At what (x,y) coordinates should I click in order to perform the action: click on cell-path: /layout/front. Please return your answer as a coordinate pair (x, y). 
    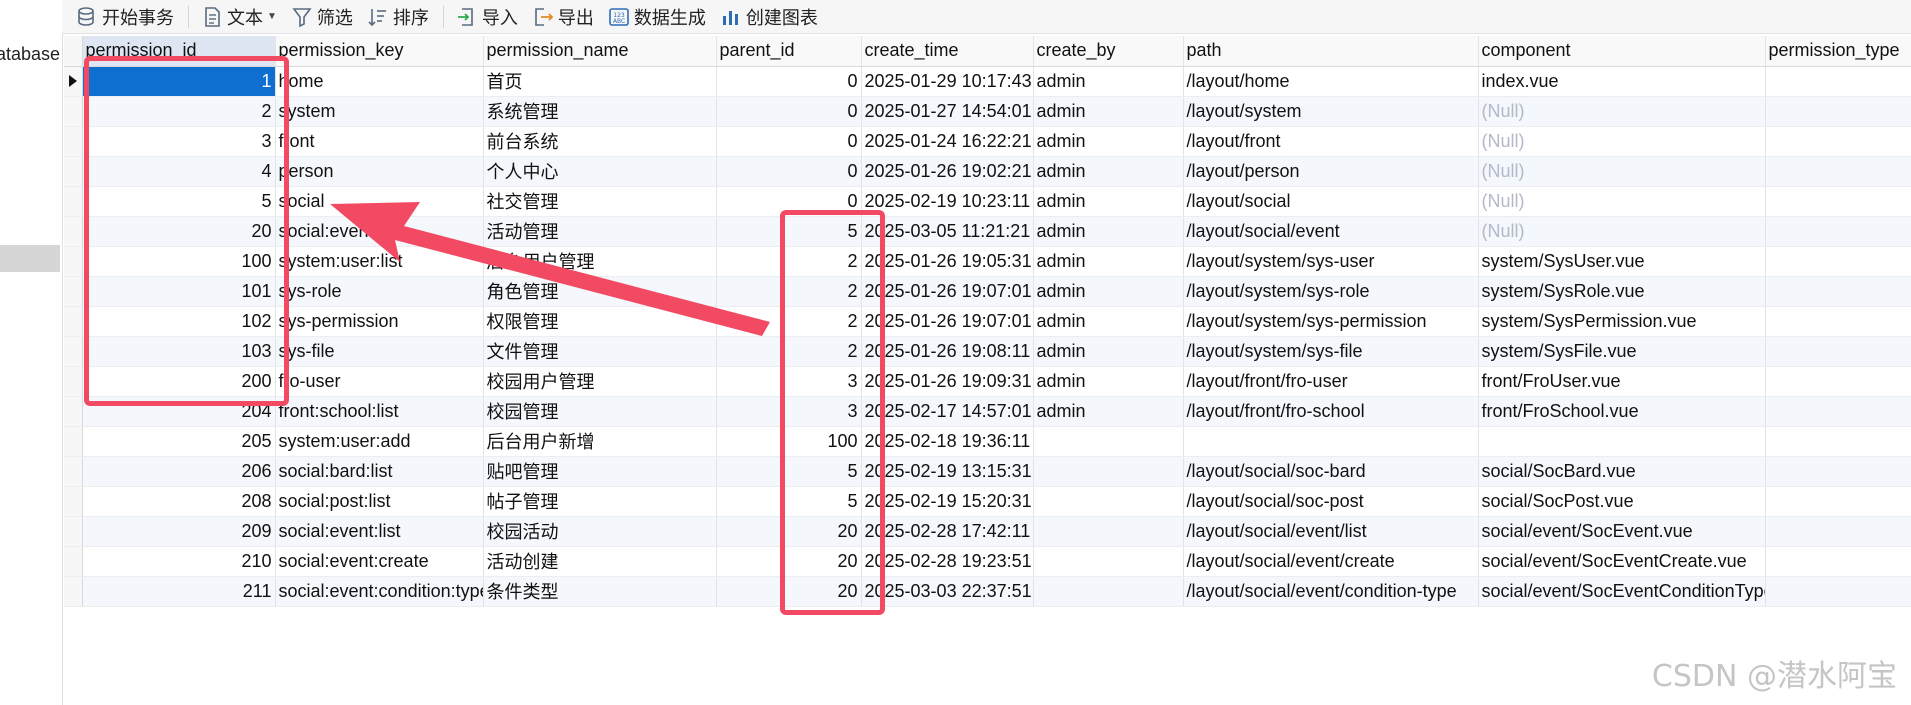
    Looking at the image, I should click on (1331, 141).